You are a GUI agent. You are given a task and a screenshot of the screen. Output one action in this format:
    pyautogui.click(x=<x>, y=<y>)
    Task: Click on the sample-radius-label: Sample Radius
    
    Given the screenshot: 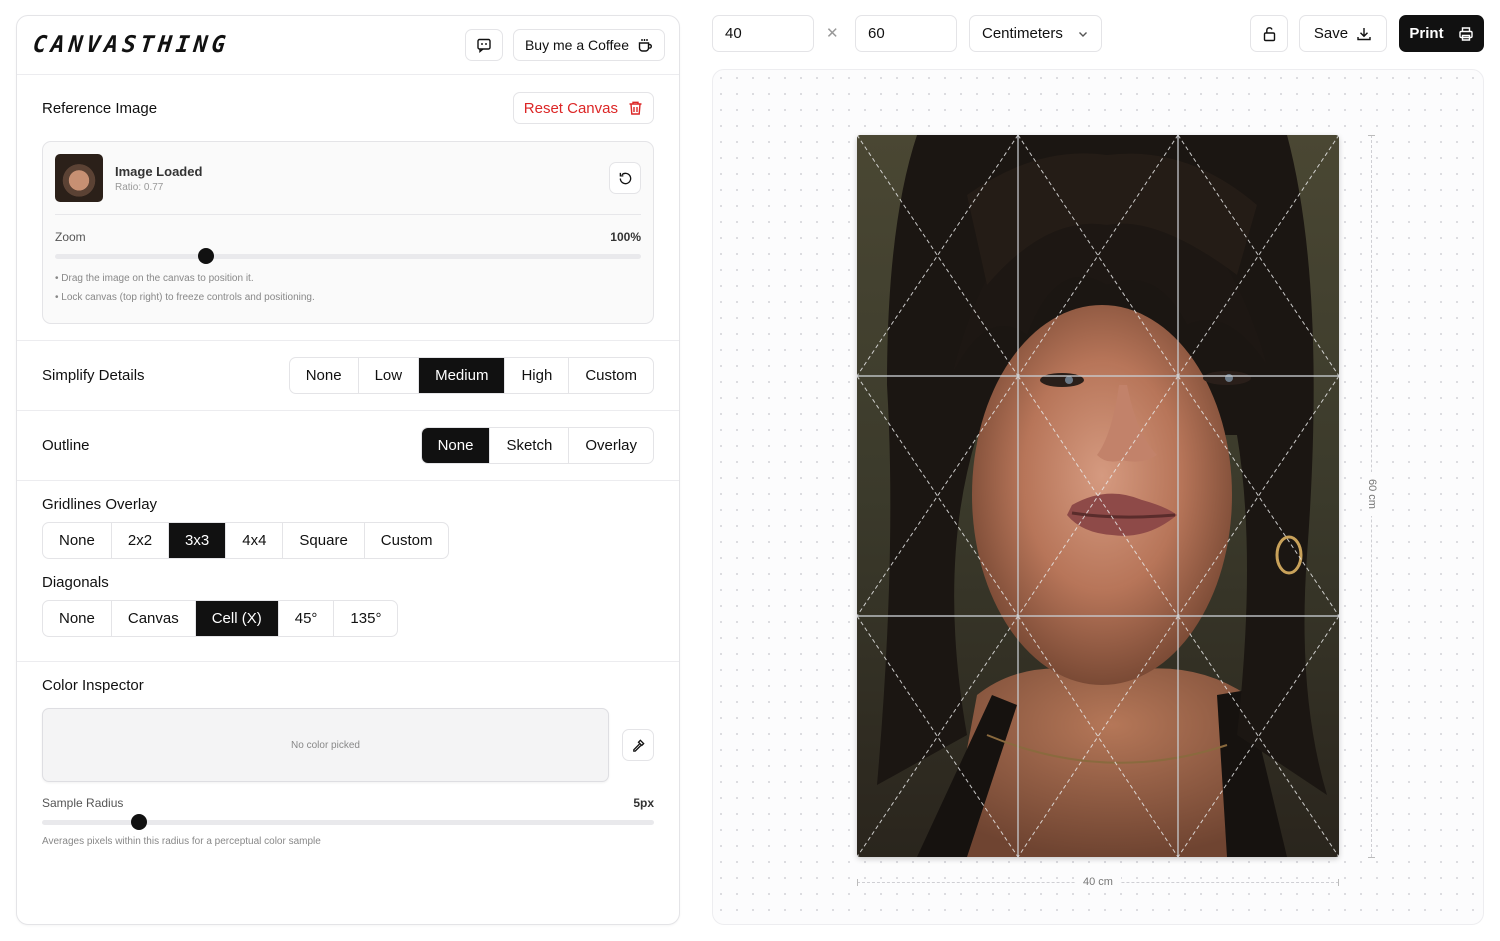 What is the action you would take?
    pyautogui.click(x=83, y=803)
    